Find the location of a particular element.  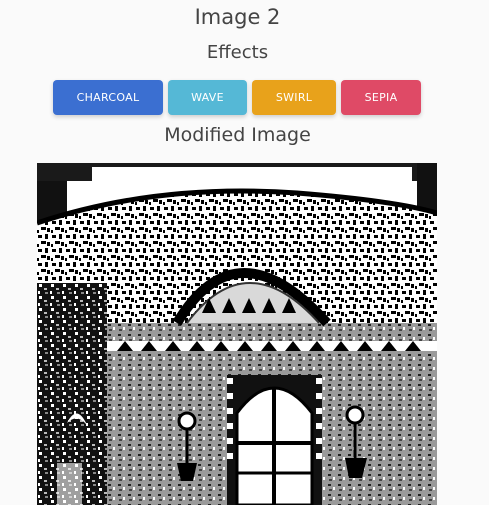

effects-heading: Effects is located at coordinates (237, 52).